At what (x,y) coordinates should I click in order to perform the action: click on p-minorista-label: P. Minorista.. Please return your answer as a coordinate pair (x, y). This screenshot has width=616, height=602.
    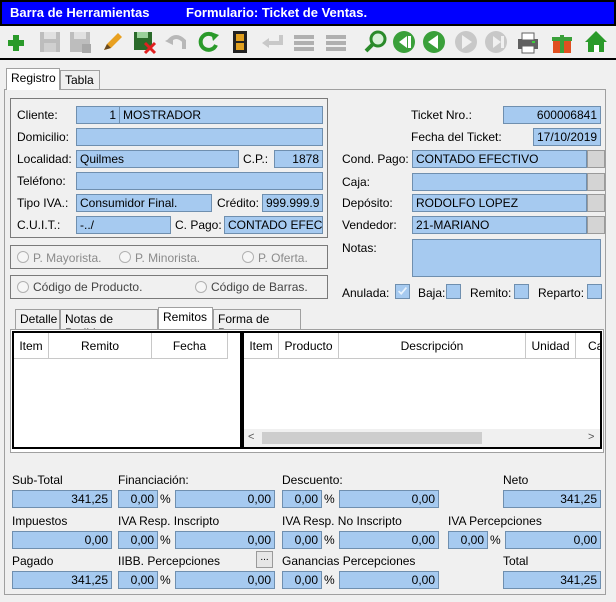
    Looking at the image, I should click on (168, 258).